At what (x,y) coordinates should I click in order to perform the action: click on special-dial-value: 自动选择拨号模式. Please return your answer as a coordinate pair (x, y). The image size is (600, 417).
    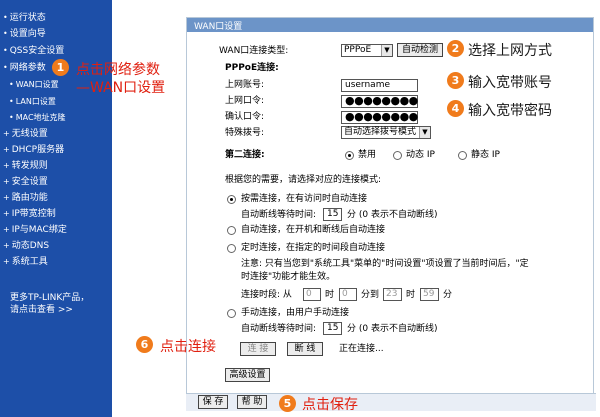
    Looking at the image, I should click on (380, 132).